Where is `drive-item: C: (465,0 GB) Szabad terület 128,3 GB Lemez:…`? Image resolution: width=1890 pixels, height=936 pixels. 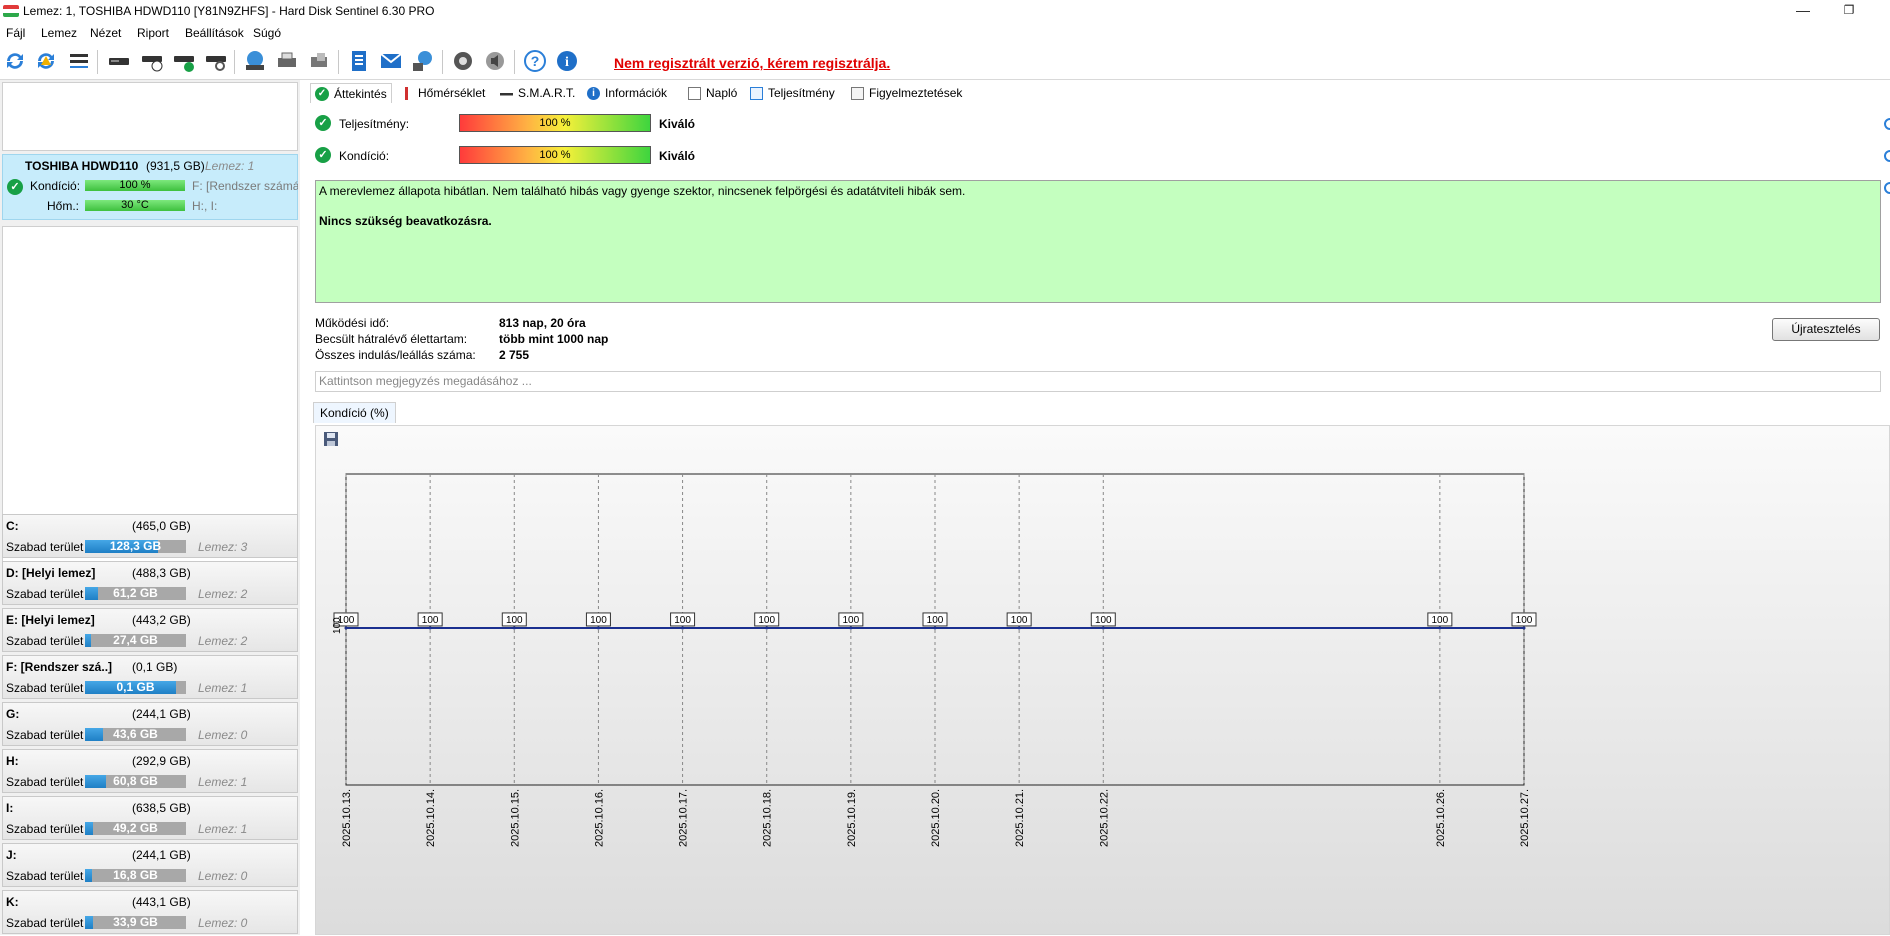 drive-item: C: (465,0 GB) Szabad terület 128,3 GB Lemez:… is located at coordinates (150, 536).